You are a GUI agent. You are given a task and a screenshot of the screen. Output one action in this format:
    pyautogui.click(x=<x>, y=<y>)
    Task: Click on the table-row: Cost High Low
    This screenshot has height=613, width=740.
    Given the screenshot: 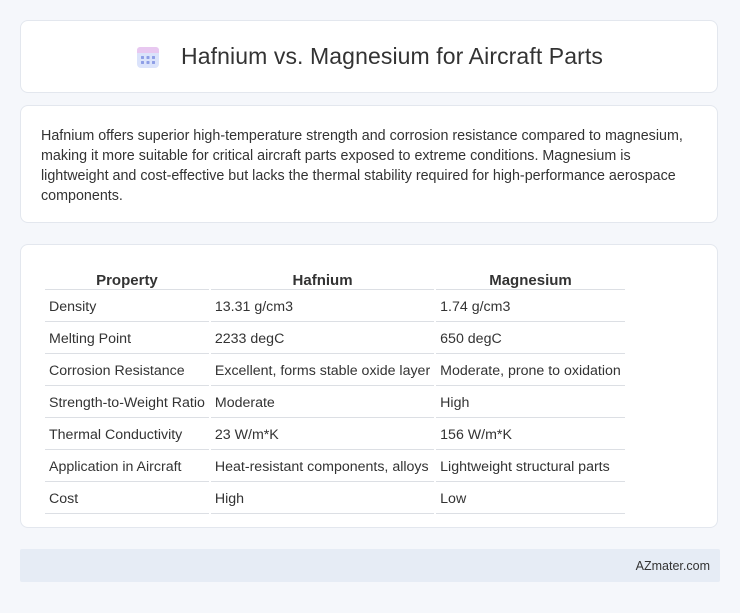 What is the action you would take?
    pyautogui.click(x=335, y=499)
    